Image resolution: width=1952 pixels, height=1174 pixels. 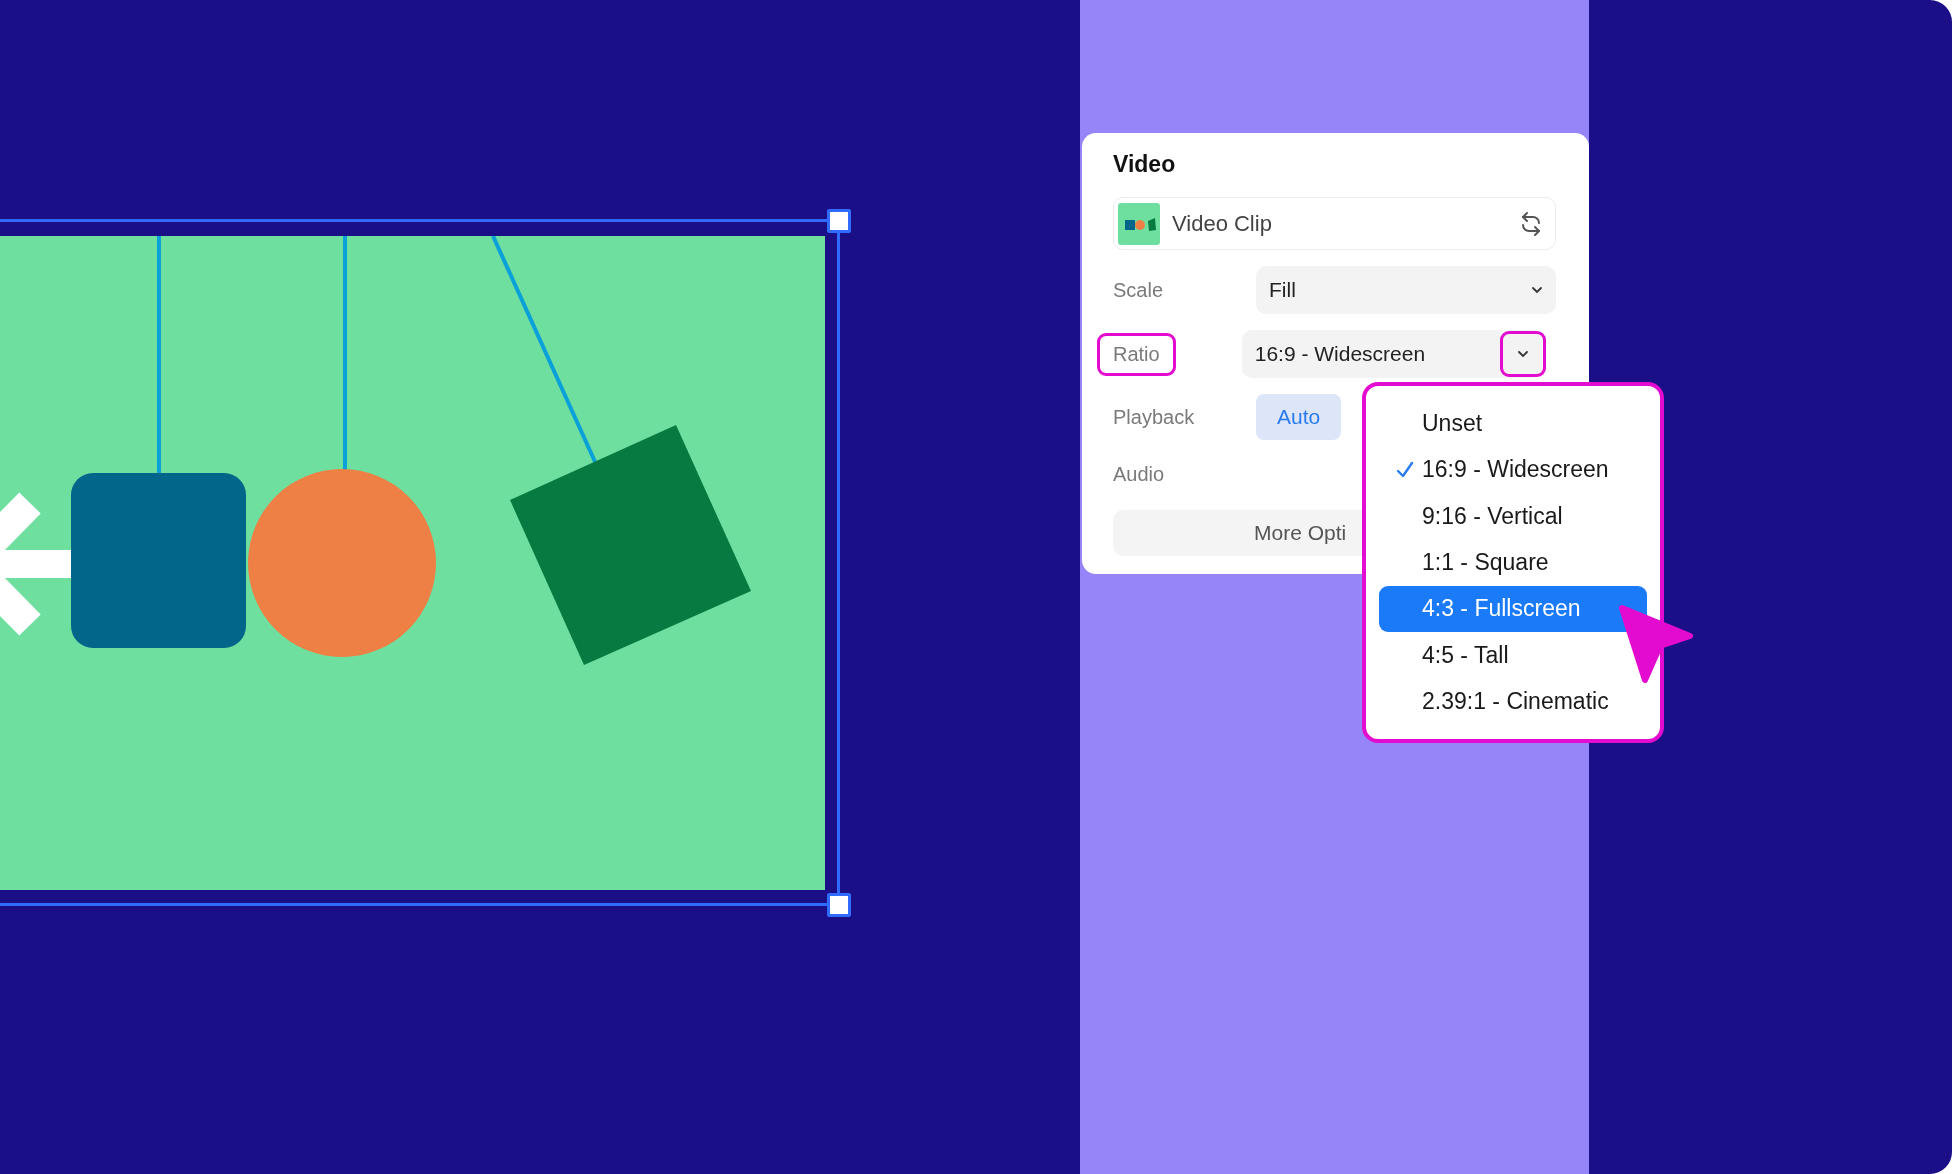 I want to click on option-label: 4:5 - Tall, so click(x=1465, y=655).